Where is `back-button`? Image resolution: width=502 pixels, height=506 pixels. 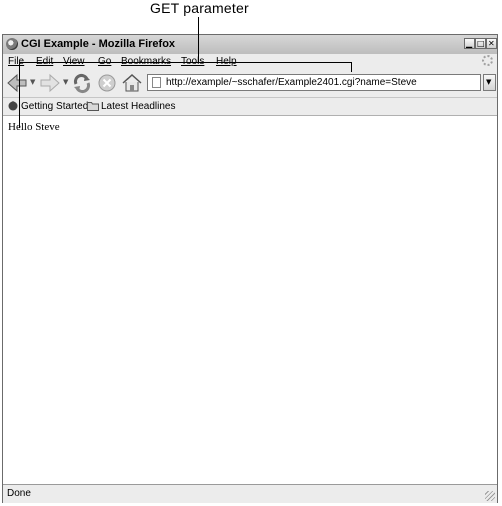 back-button is located at coordinates (17, 83).